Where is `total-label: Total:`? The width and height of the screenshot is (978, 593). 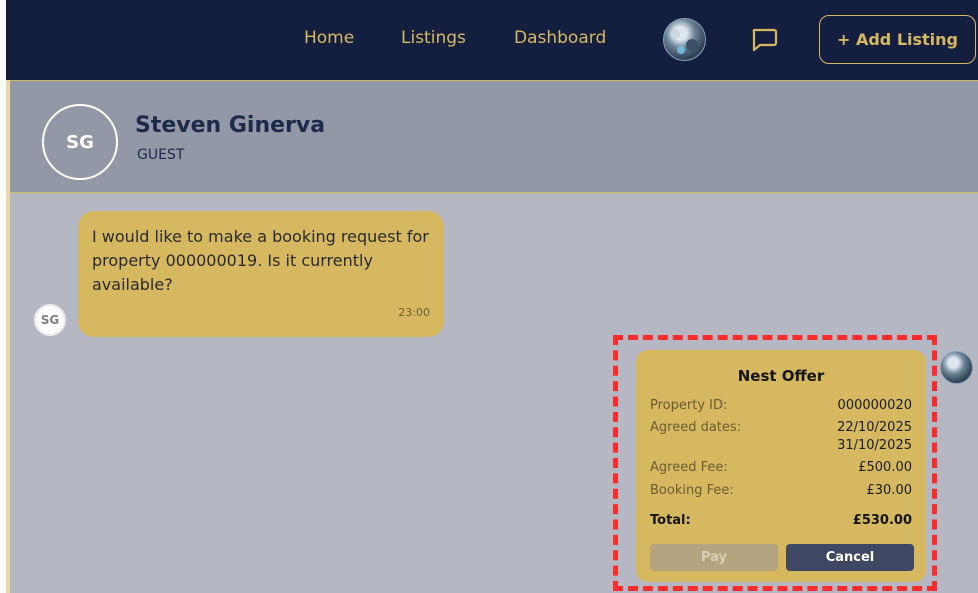 total-label: Total: is located at coordinates (670, 520).